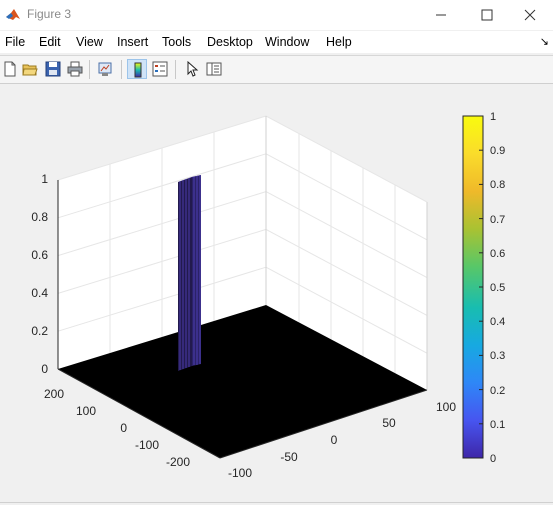 The image size is (553, 505). Describe the element at coordinates (287, 42) in the screenshot. I see `menu-window: Window` at that location.